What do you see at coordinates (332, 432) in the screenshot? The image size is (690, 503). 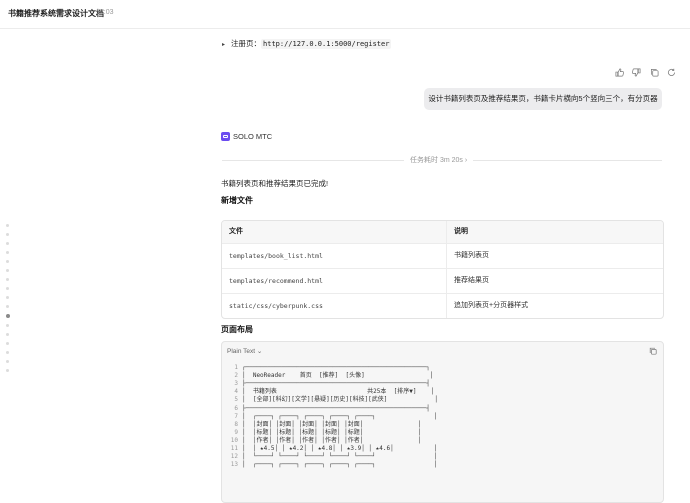 I see `code-line: │ │标题│ │标题│ │标题│ │标题│ │标题│ │` at bounding box center [332, 432].